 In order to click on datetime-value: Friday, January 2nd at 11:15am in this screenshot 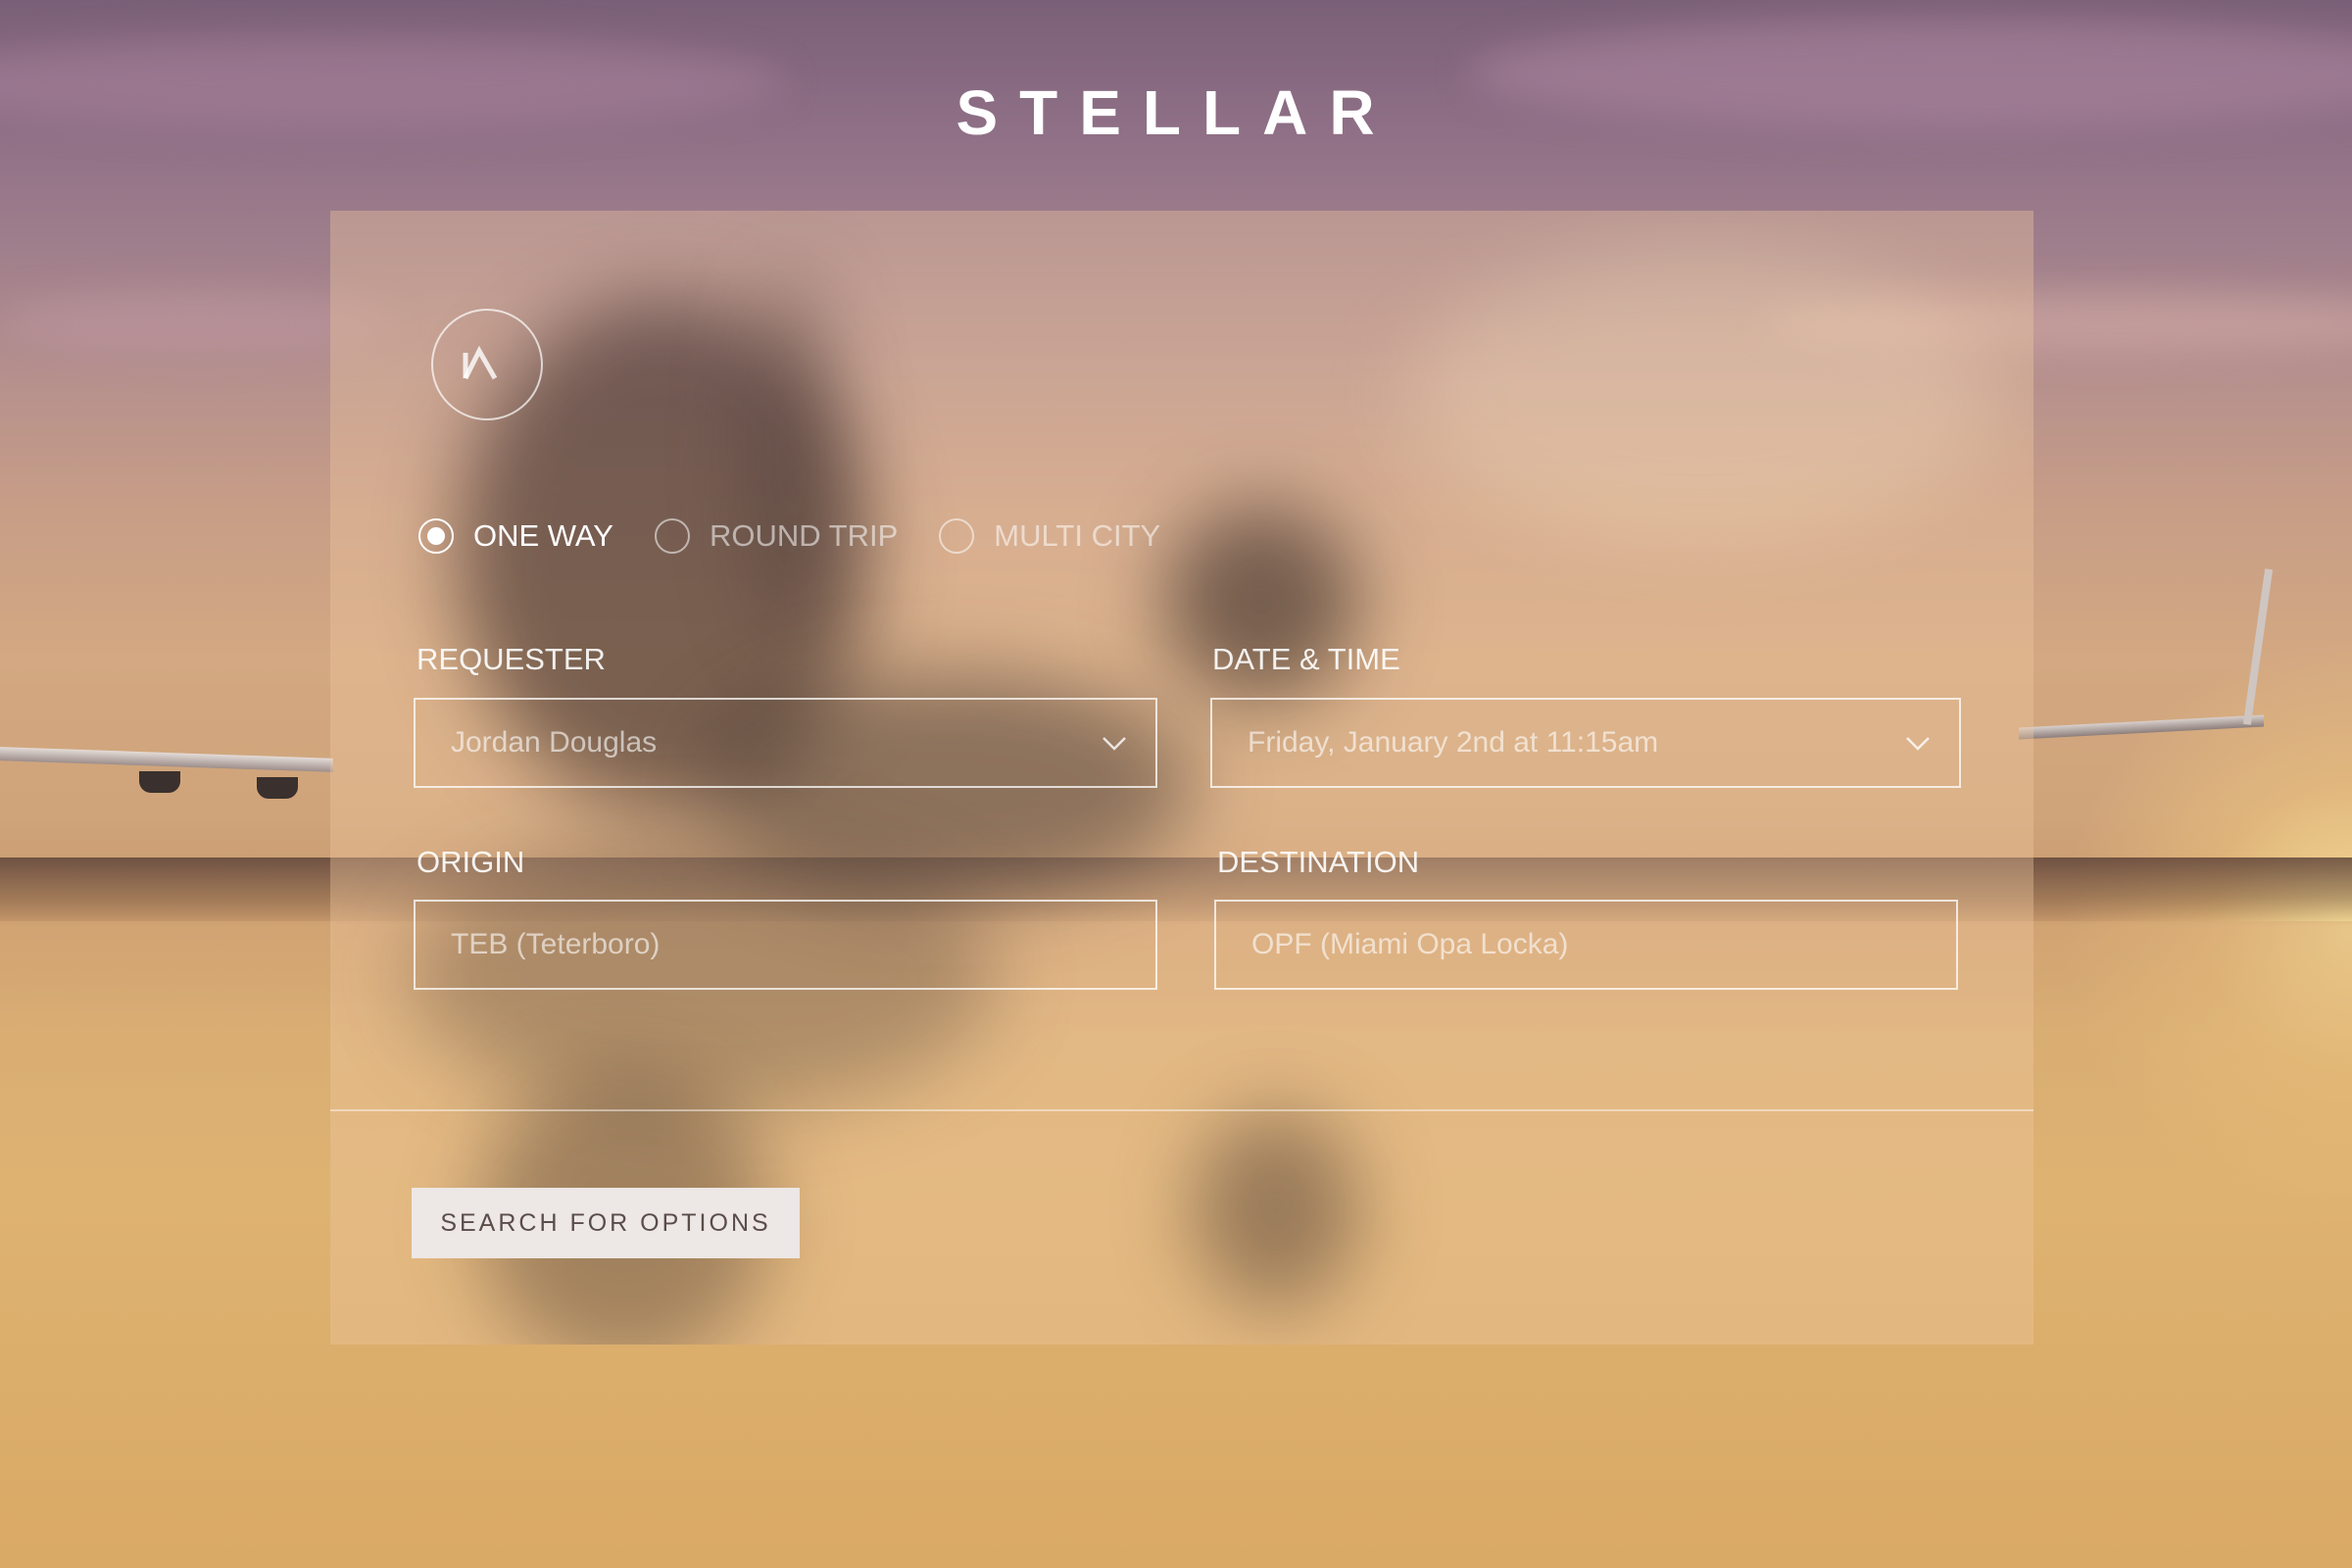, I will do `click(1453, 742)`.